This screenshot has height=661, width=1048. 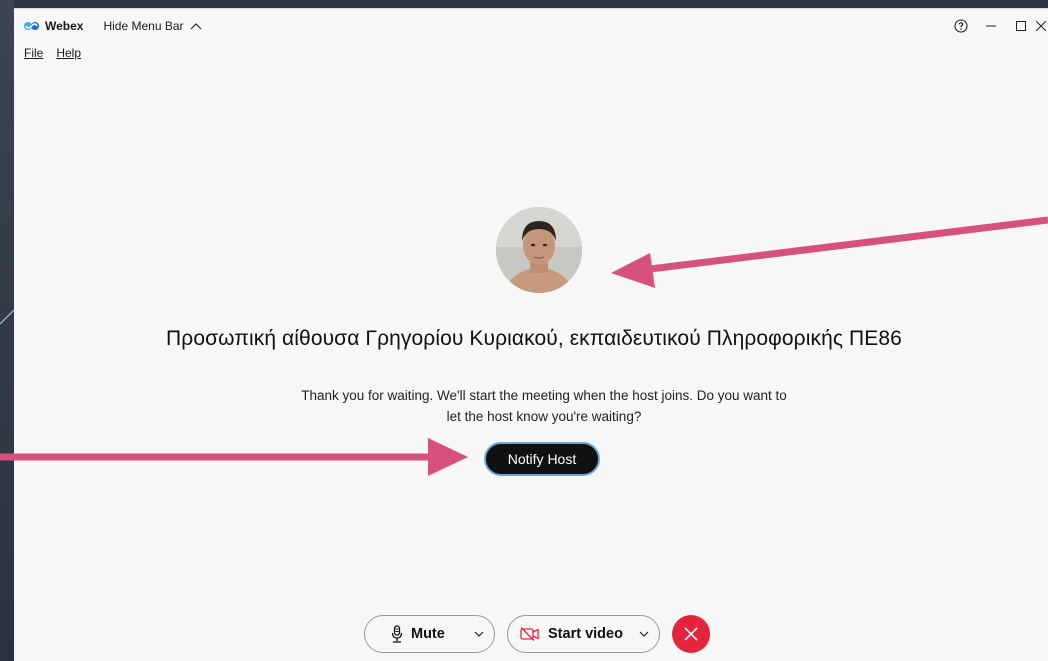 I want to click on menu-help: Help, so click(x=68, y=53).